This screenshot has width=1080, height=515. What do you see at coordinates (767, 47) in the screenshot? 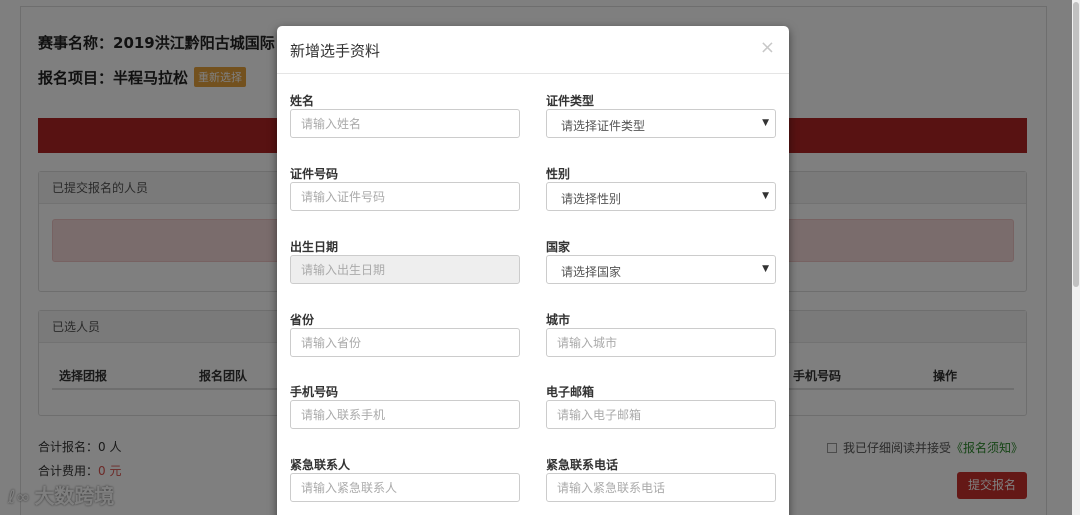
I see `close-icon: ×` at bounding box center [767, 47].